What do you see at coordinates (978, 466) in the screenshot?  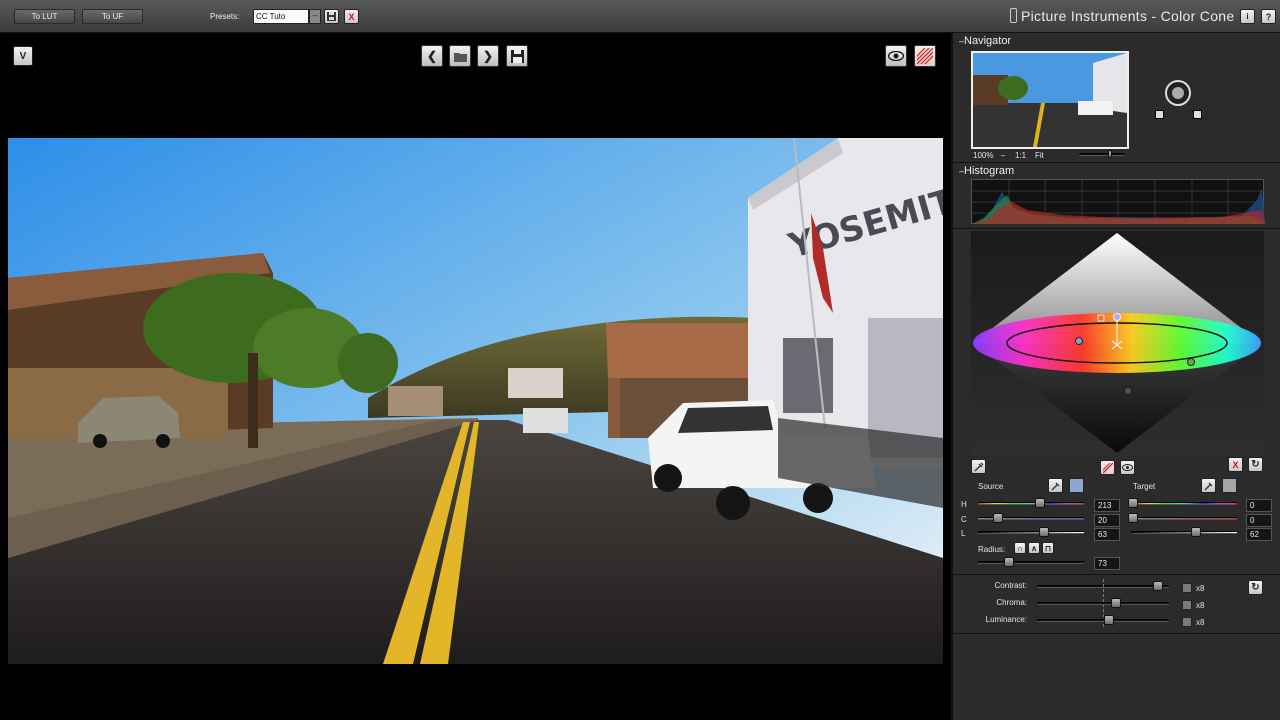 I see `eyedropper-icon` at bounding box center [978, 466].